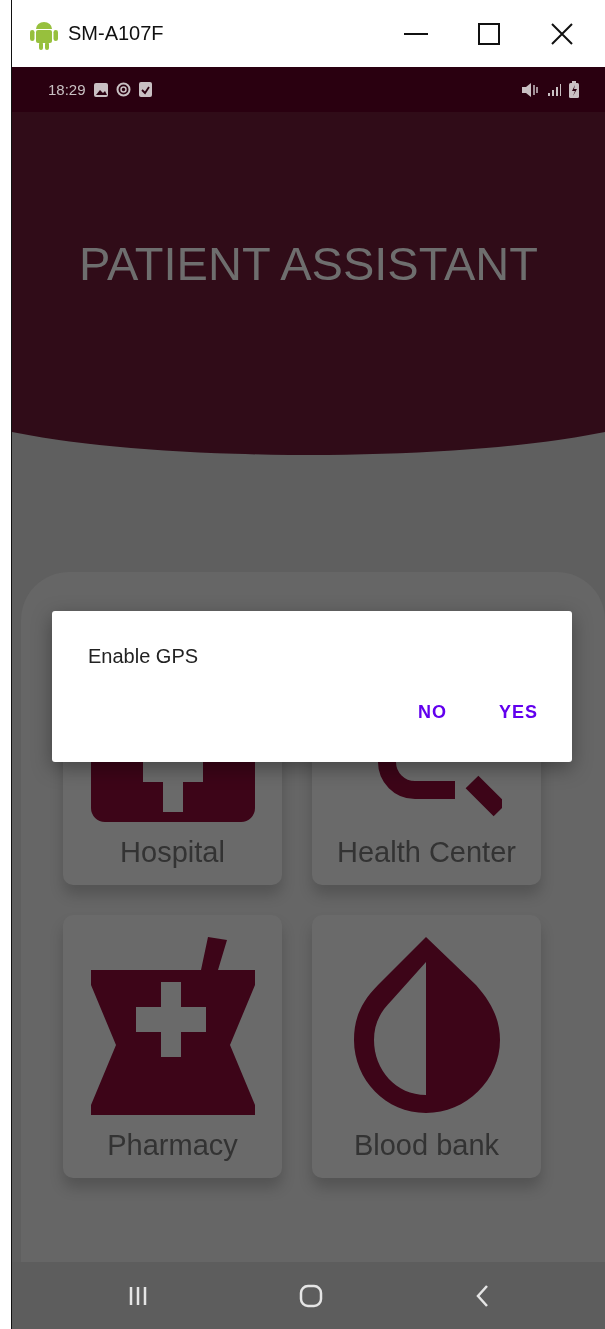  What do you see at coordinates (530, 89) in the screenshot?
I see `mute-icon` at bounding box center [530, 89].